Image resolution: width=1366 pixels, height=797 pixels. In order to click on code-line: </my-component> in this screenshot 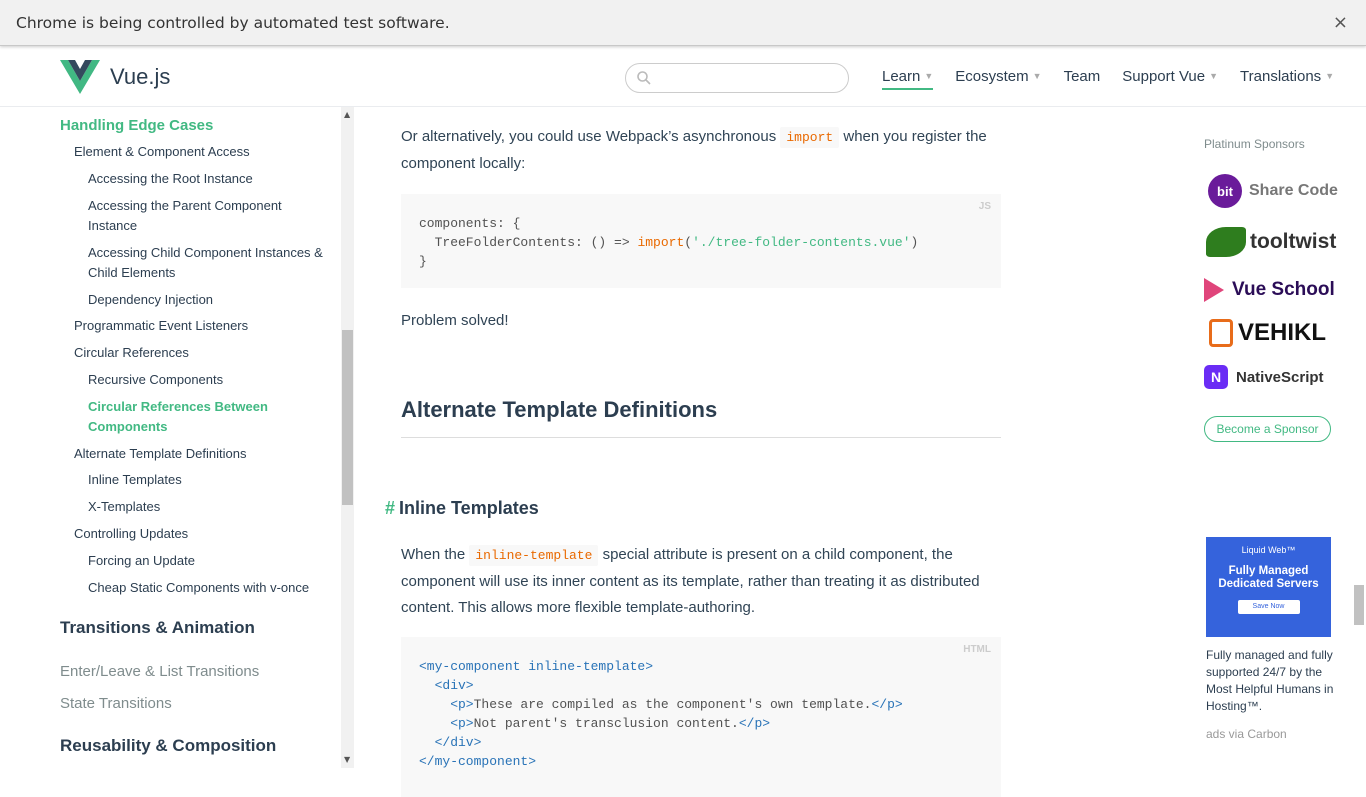, I will do `click(478, 761)`.